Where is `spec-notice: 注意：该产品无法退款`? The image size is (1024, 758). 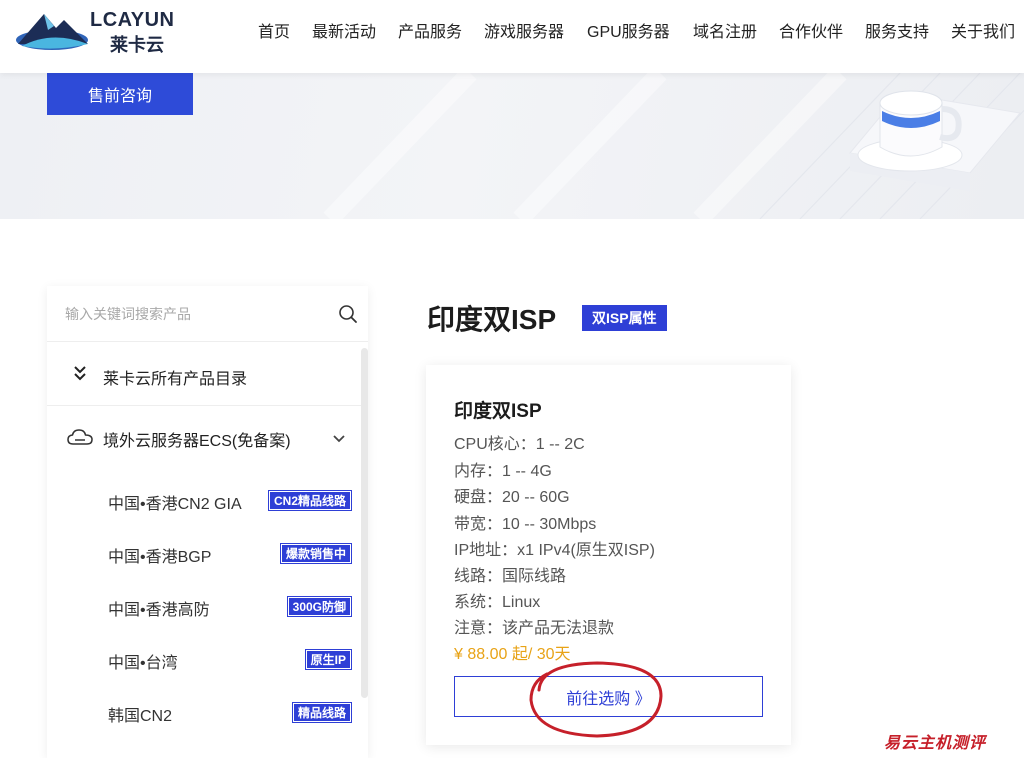 spec-notice: 注意：该产品无法退款 is located at coordinates (534, 628).